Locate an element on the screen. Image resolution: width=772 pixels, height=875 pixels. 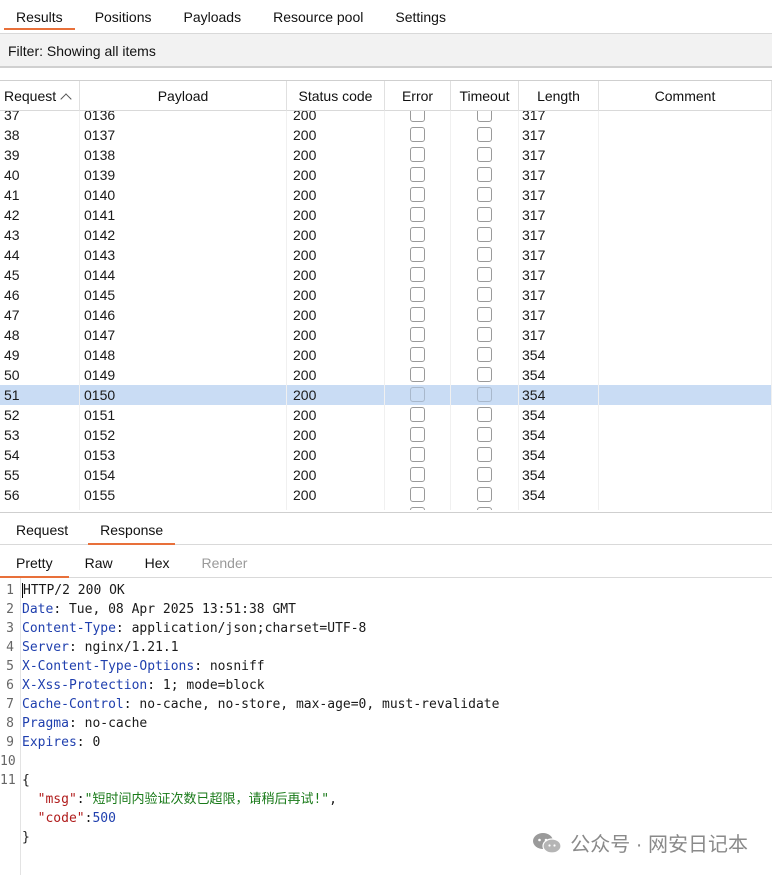
cell-timeout is located at coordinates (485, 415).